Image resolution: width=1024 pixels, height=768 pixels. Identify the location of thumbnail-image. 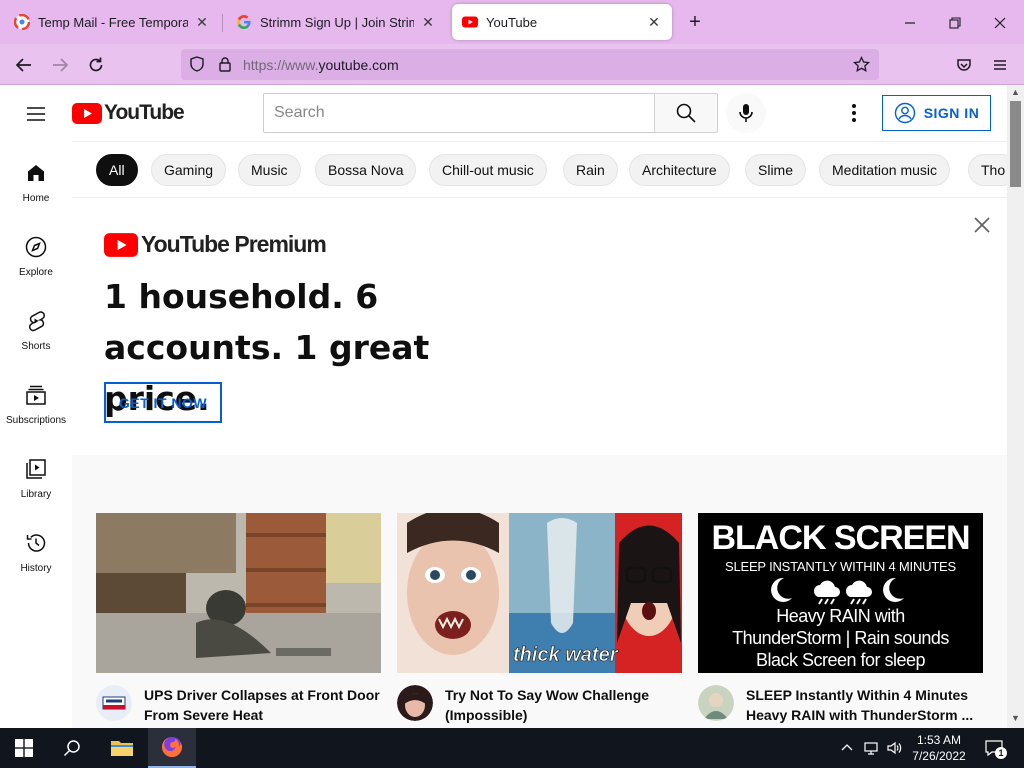
(238, 593).